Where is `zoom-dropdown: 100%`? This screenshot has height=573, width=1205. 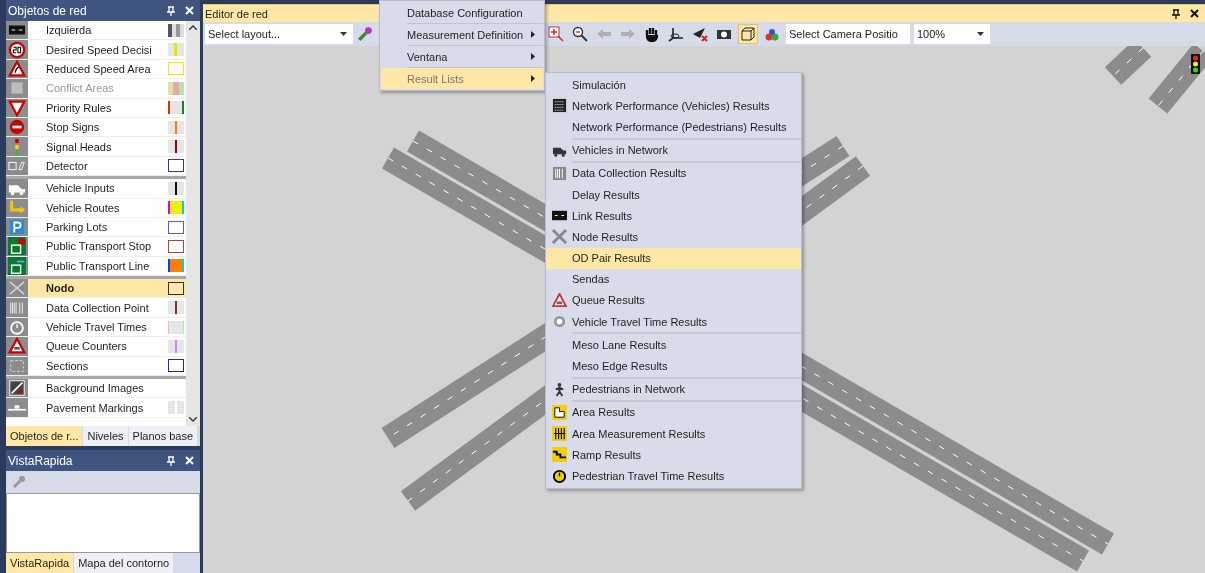
zoom-dropdown: 100% is located at coordinates (952, 34).